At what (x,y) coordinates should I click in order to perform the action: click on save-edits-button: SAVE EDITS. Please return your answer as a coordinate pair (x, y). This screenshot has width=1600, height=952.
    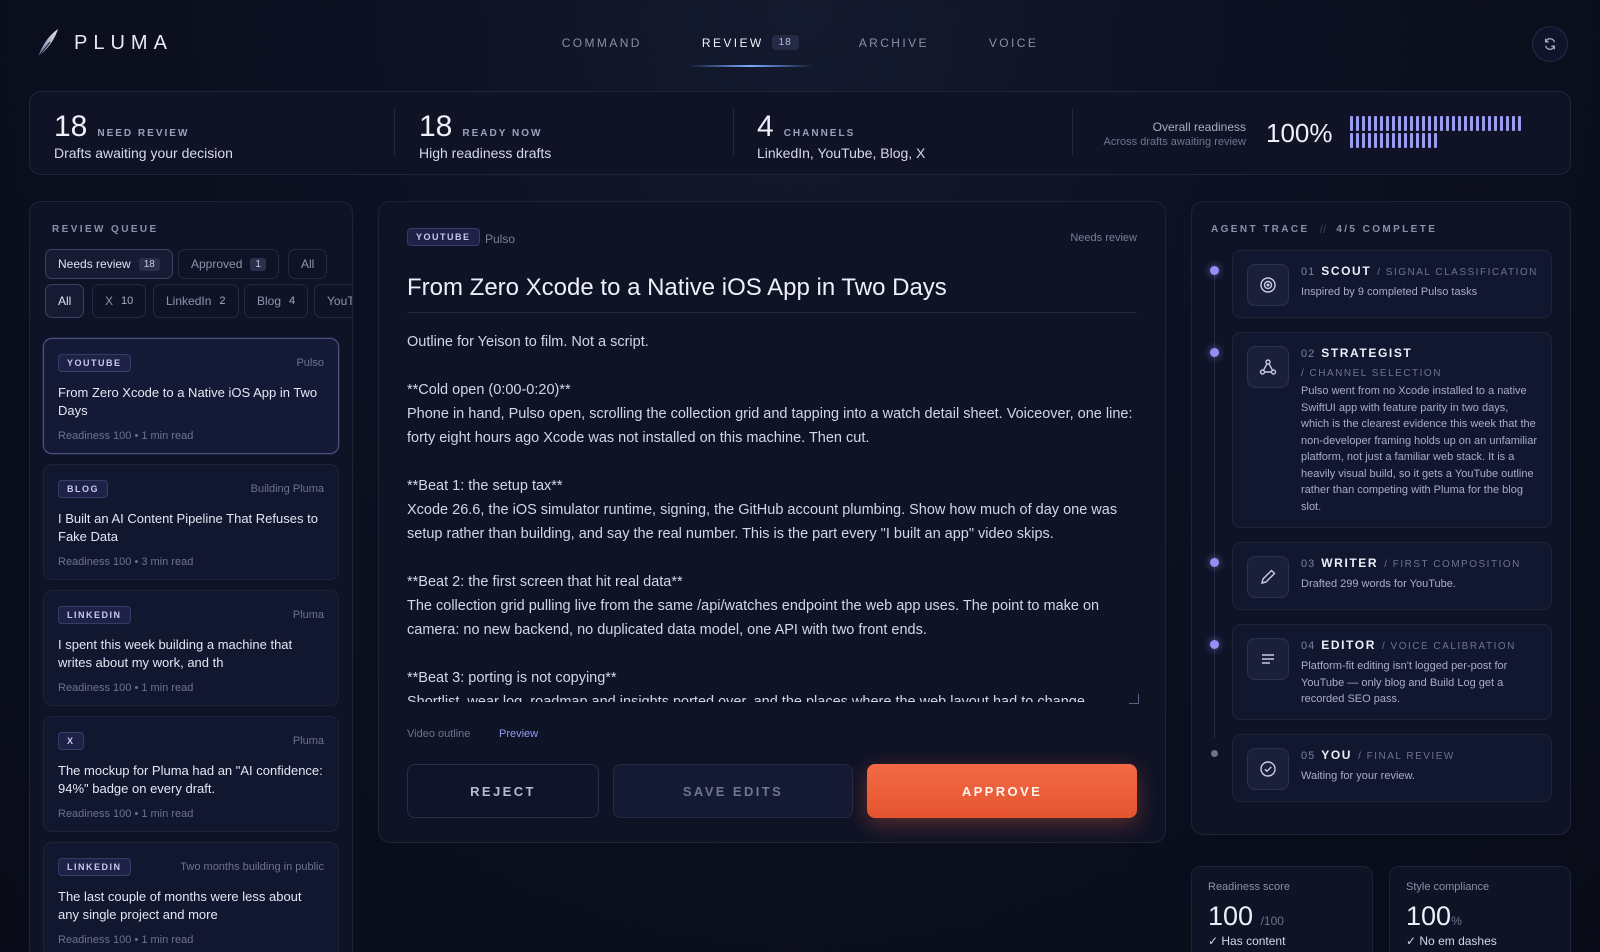
    Looking at the image, I should click on (733, 791).